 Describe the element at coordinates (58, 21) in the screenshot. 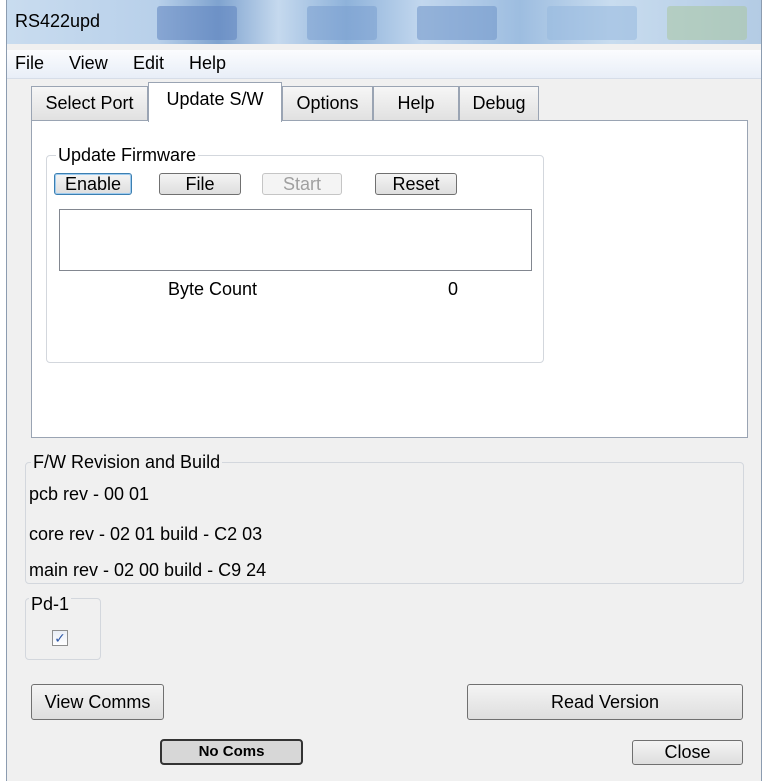

I see `window-title: RS422upd` at that location.